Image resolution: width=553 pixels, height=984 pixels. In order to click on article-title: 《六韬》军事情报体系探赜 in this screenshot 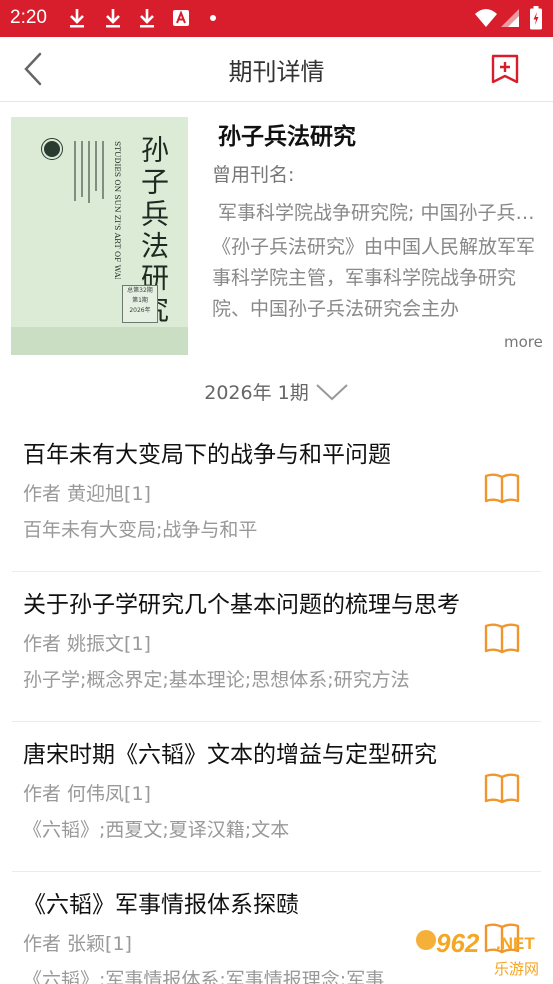, I will do `click(161, 905)`.